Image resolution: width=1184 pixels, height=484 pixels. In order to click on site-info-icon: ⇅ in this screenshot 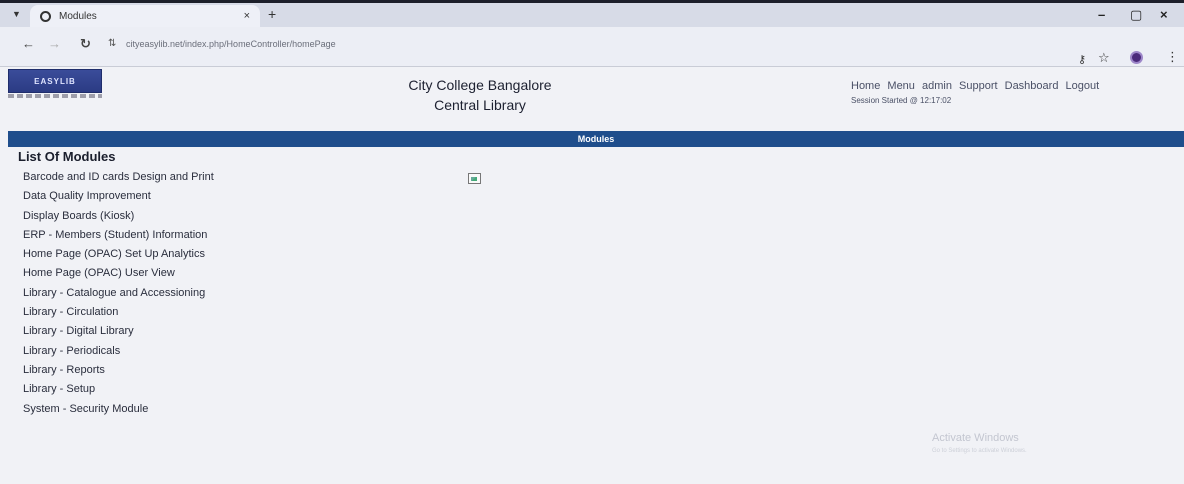, I will do `click(112, 43)`.